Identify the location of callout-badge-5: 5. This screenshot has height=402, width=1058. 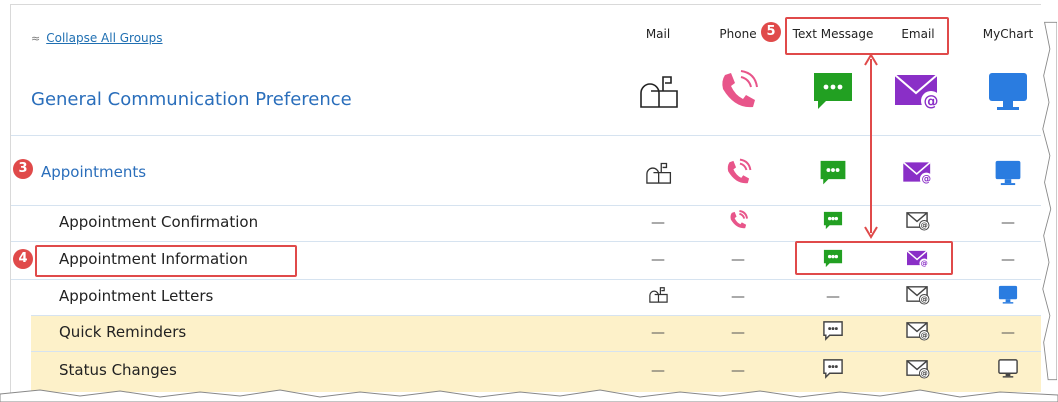
(771, 32).